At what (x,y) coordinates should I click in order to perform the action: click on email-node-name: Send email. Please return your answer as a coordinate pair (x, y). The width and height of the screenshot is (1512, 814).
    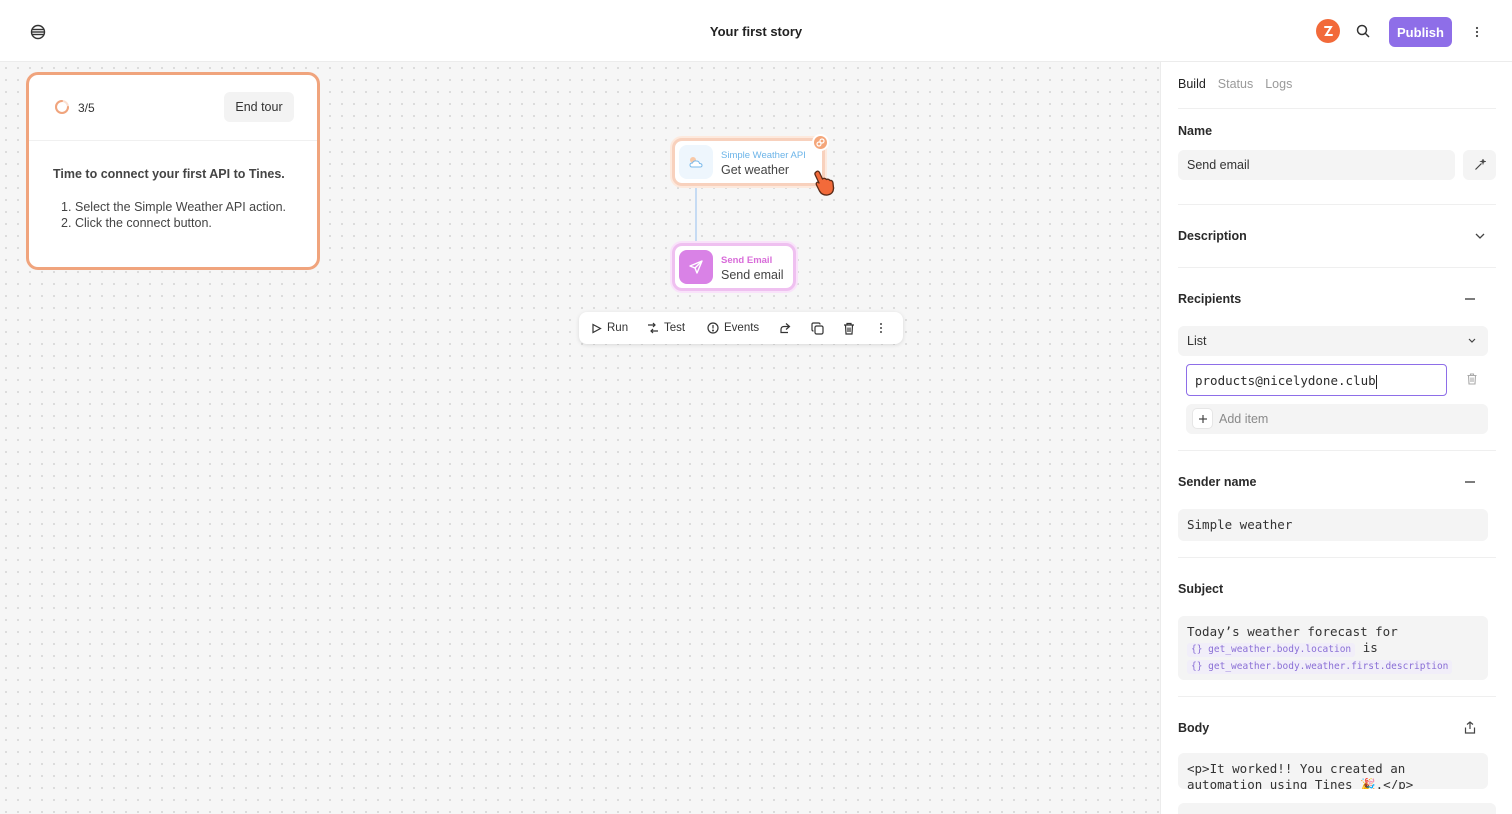
    Looking at the image, I should click on (752, 275).